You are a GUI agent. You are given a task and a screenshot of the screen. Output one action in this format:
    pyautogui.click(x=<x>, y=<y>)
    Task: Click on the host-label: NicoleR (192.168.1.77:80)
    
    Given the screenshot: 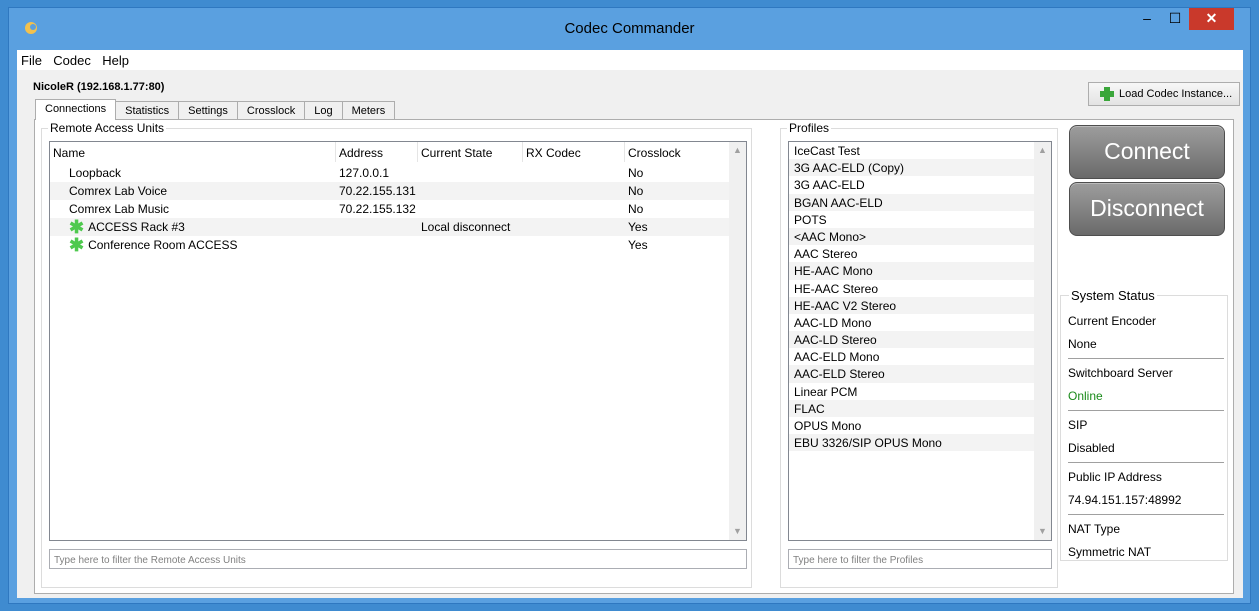 What is the action you would take?
    pyautogui.click(x=99, y=87)
    